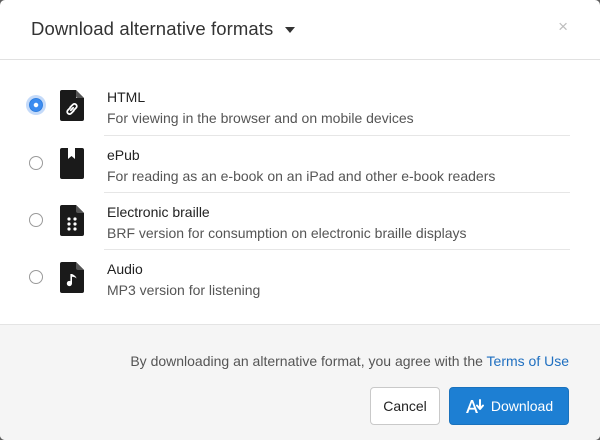 This screenshot has width=600, height=440. Describe the element at coordinates (72, 277) in the screenshot. I see `file-music-icon` at that location.